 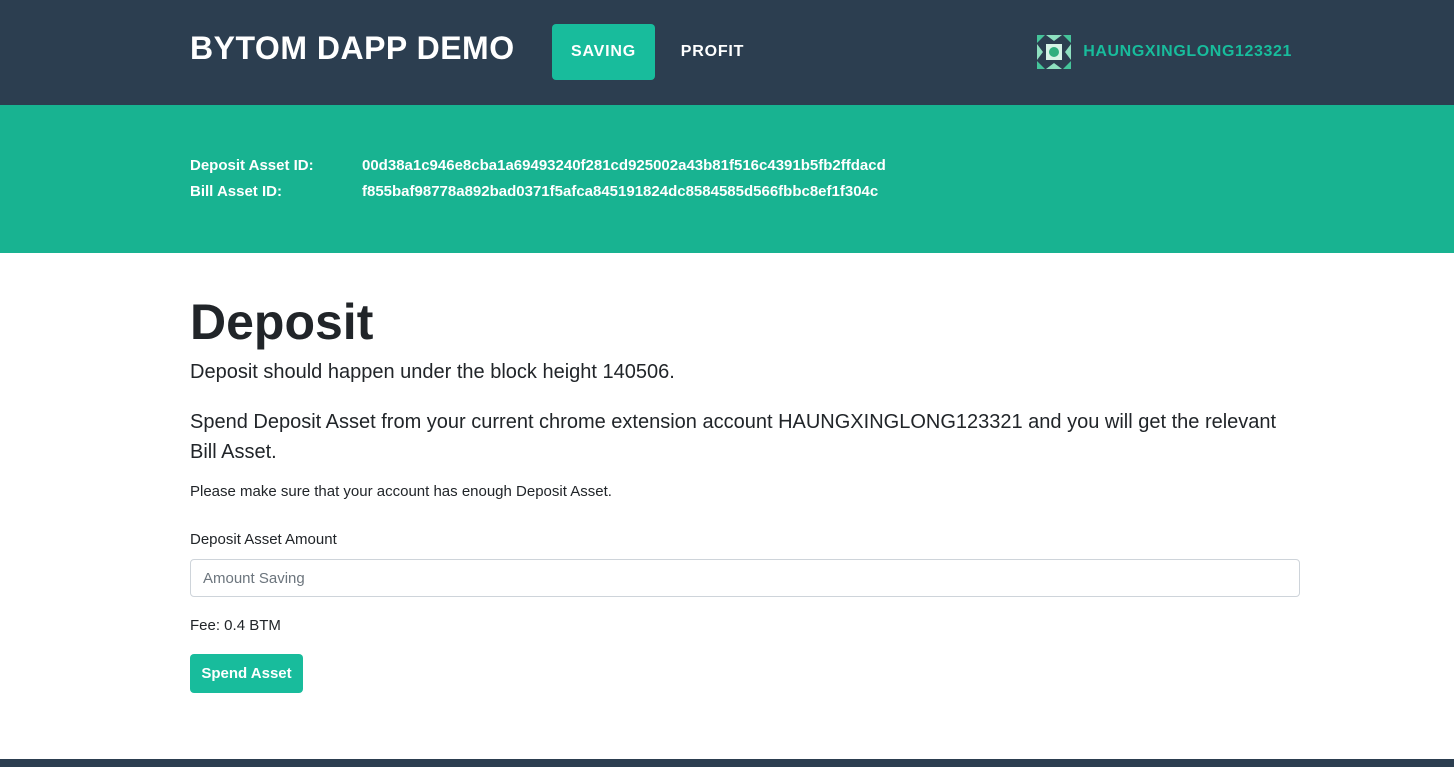 I want to click on tab-saving: SAVING, so click(x=603, y=52).